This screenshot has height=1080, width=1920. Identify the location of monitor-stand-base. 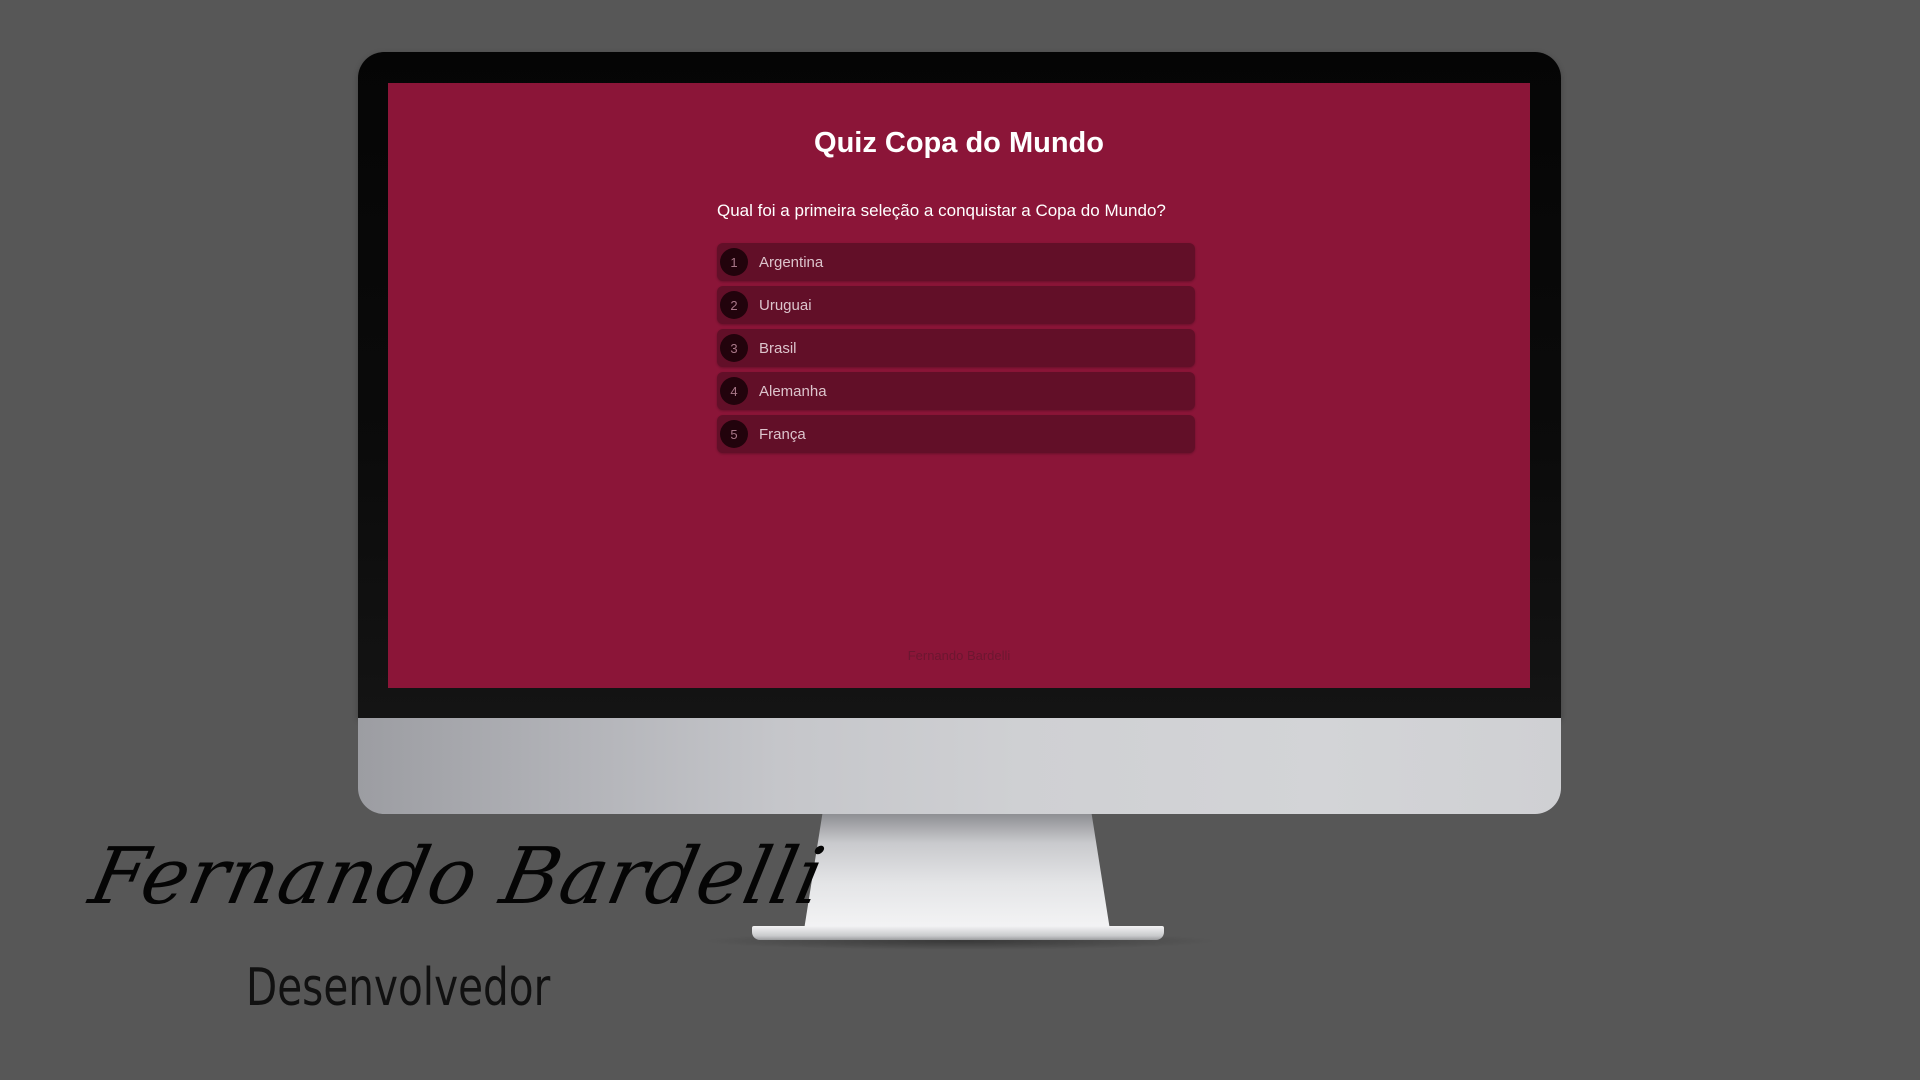
(958, 933).